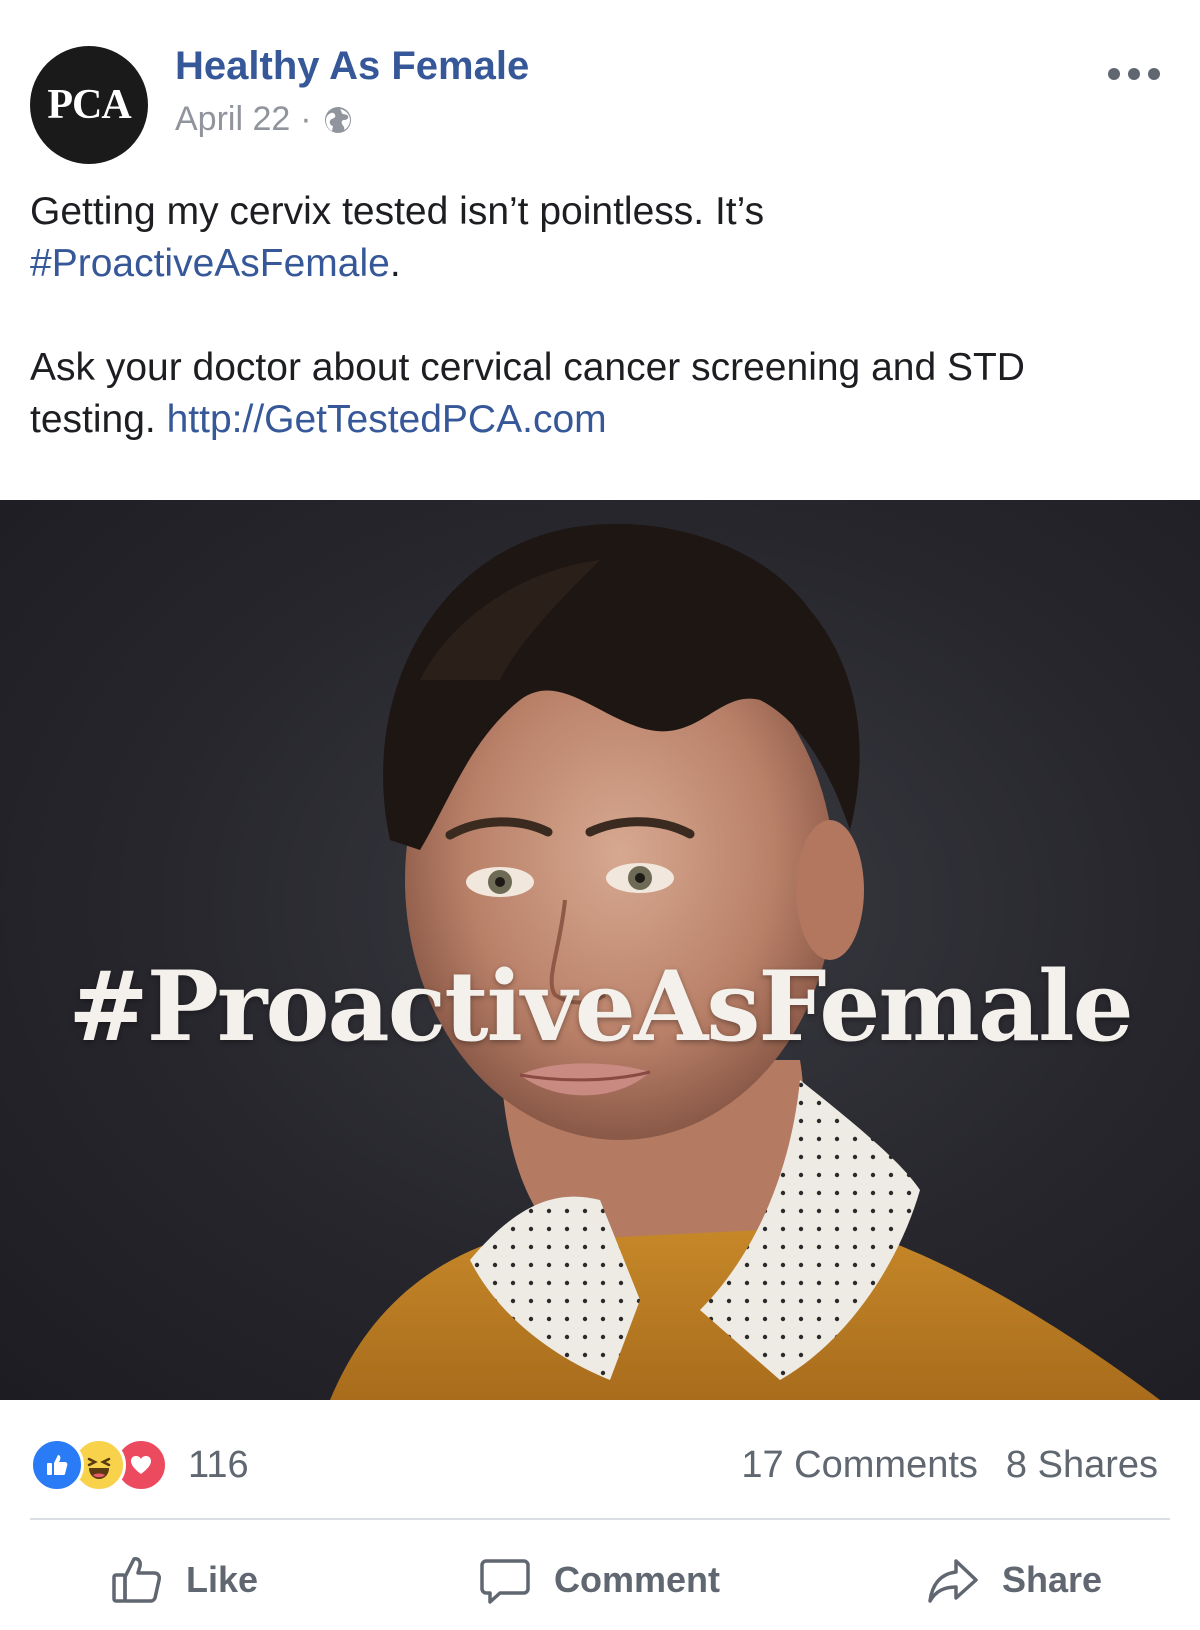 The height and width of the screenshot is (1630, 1200). I want to click on globe-icon, so click(338, 120).